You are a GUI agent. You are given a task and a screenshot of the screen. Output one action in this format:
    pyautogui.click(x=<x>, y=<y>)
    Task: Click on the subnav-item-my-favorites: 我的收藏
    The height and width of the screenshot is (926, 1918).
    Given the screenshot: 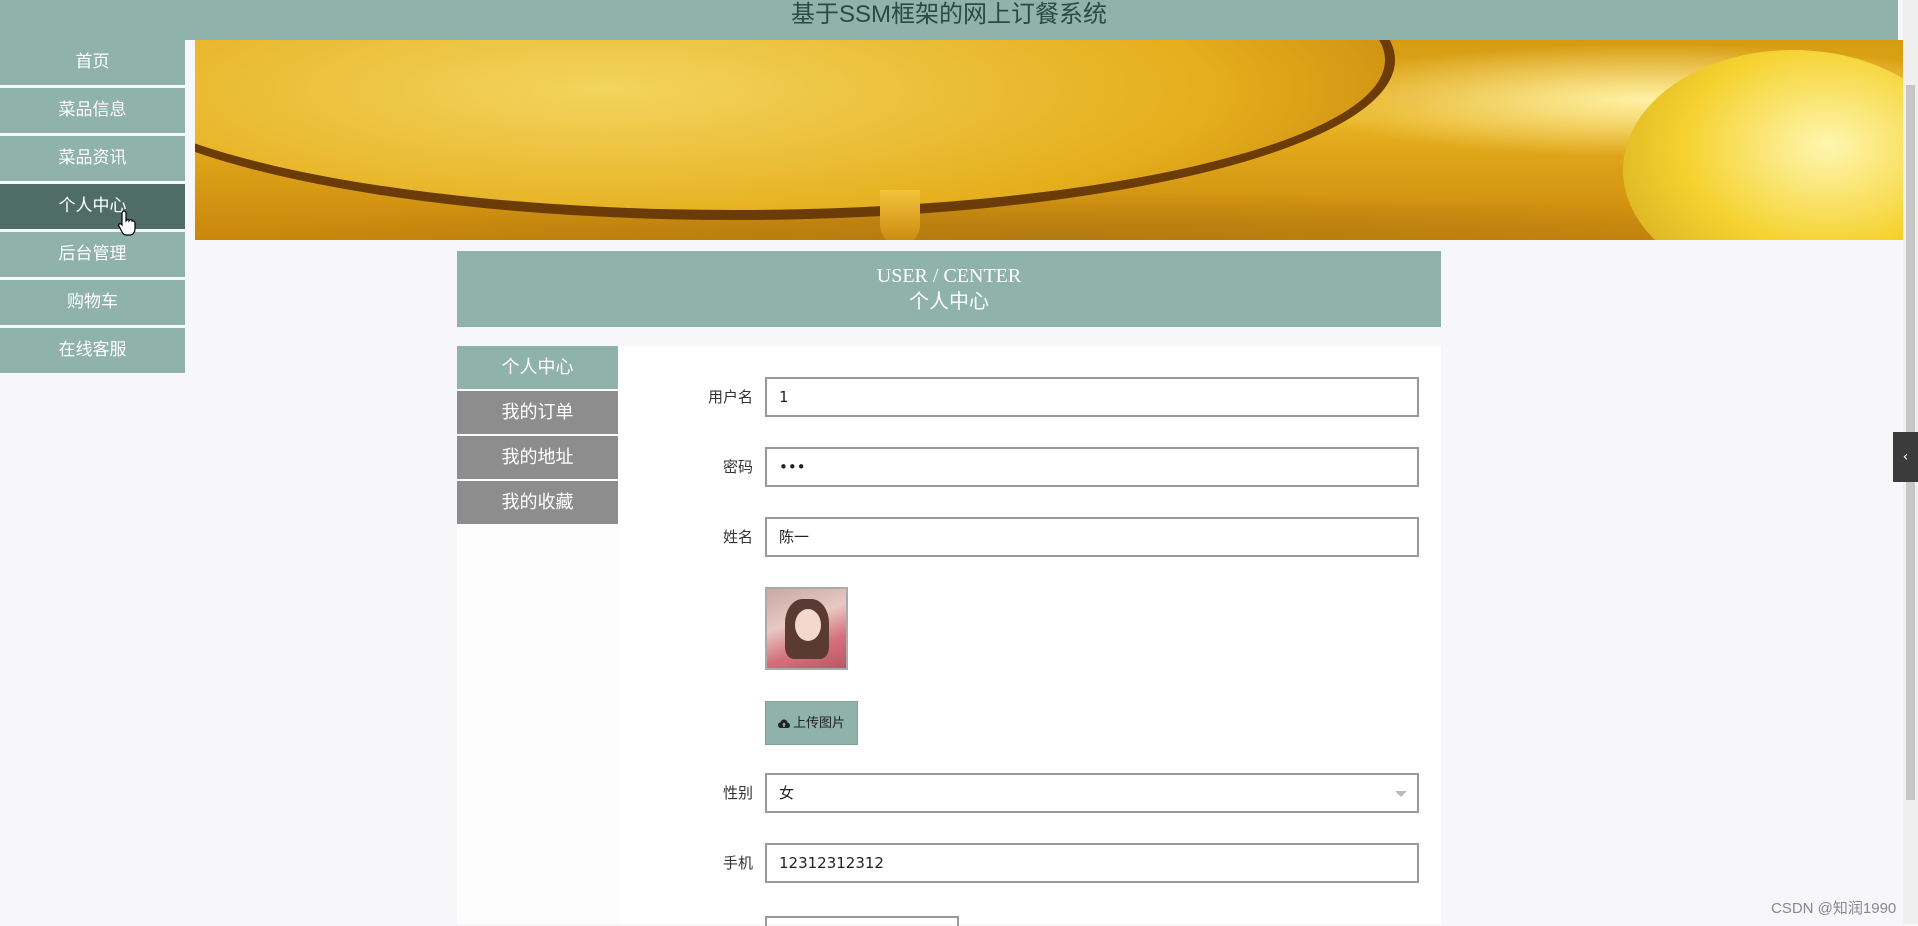 What is the action you would take?
    pyautogui.click(x=537, y=502)
    